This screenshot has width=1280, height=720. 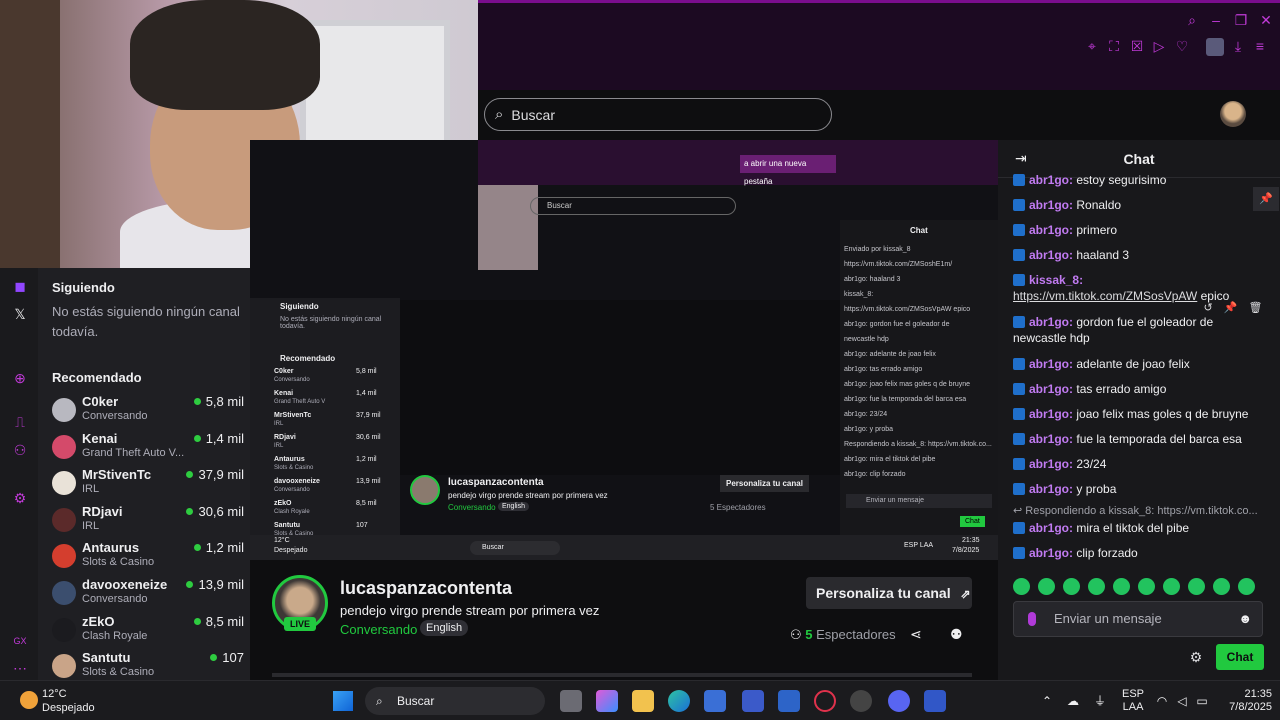 I want to click on file-explorer-icon, so click(x=643, y=701).